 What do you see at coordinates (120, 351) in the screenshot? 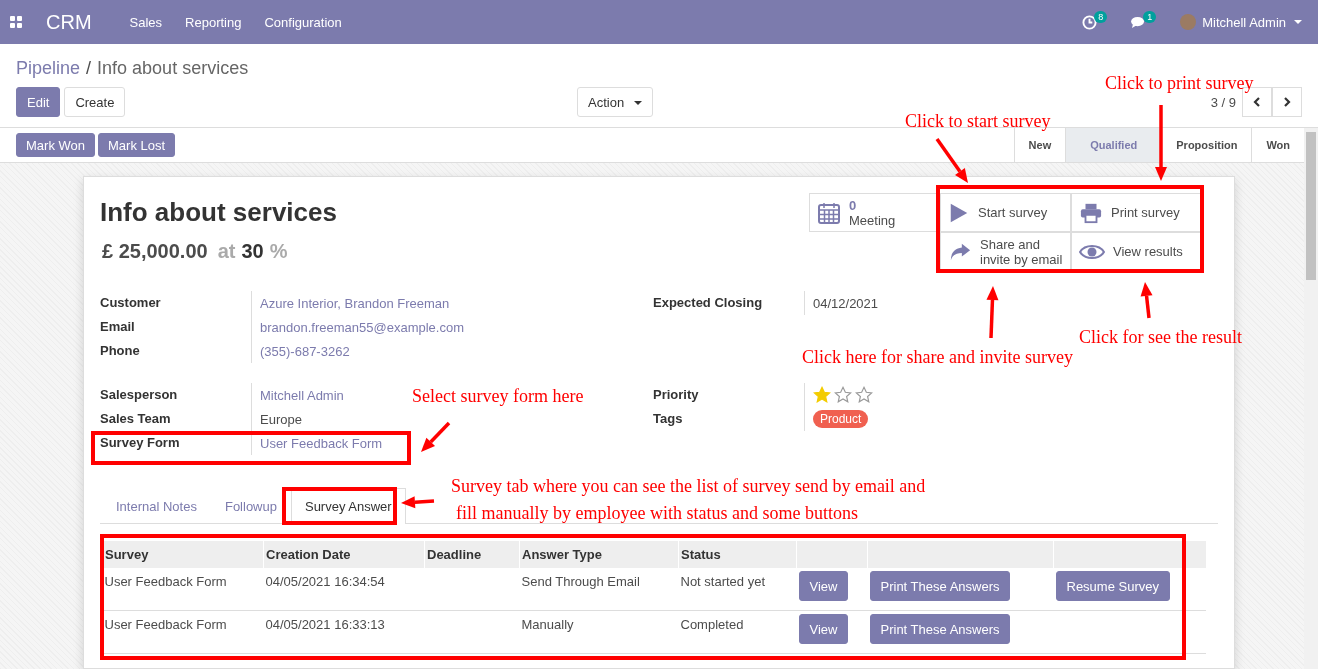
I see `field-label: Phone` at bounding box center [120, 351].